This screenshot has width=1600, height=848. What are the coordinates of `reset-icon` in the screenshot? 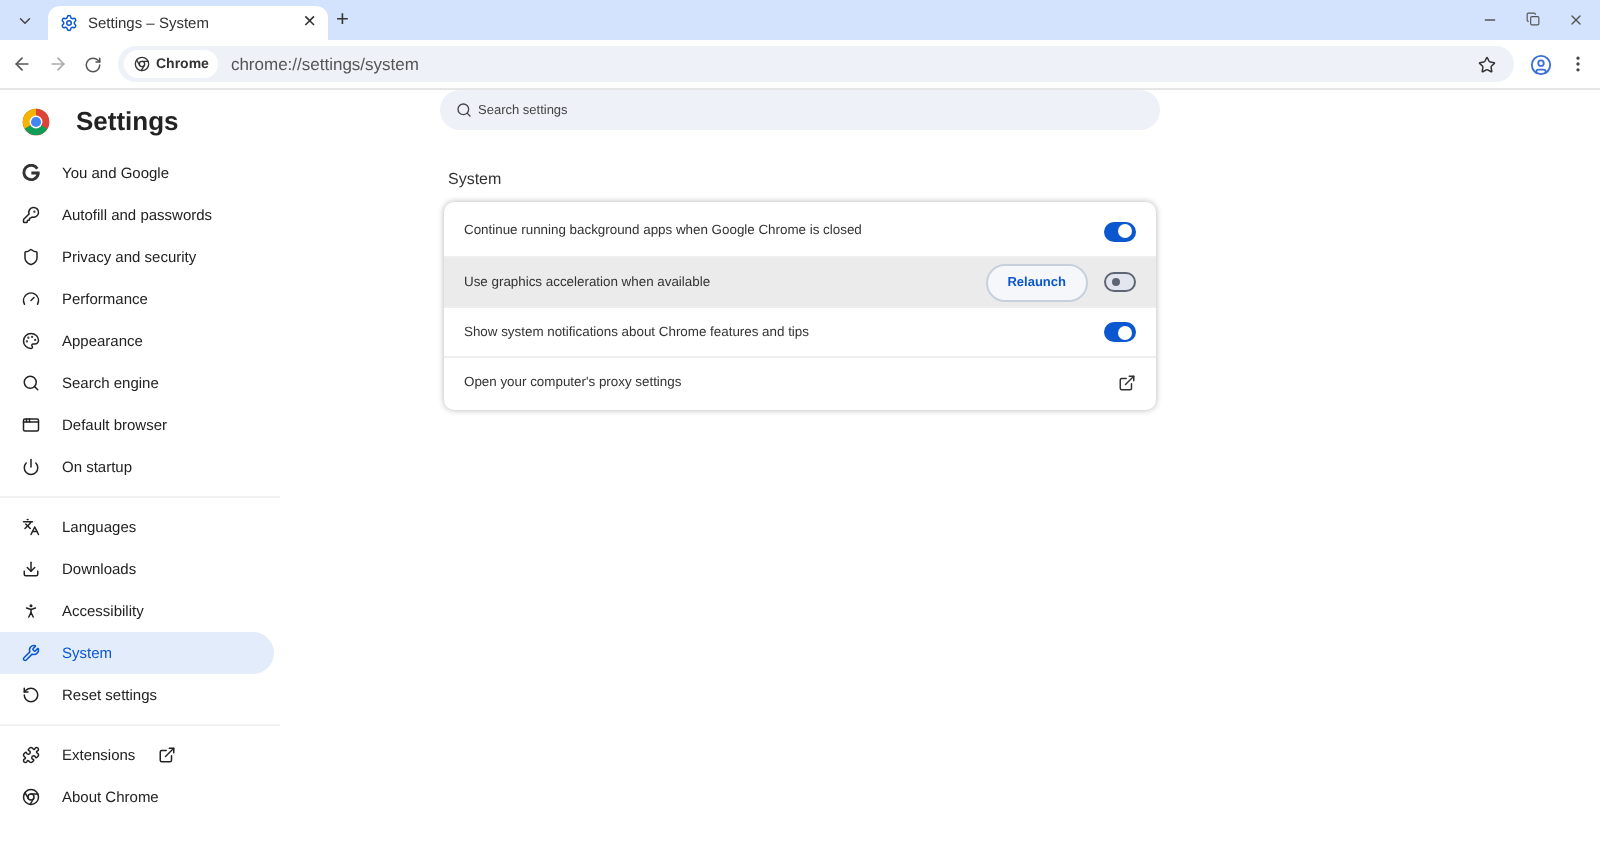 It's located at (31, 695).